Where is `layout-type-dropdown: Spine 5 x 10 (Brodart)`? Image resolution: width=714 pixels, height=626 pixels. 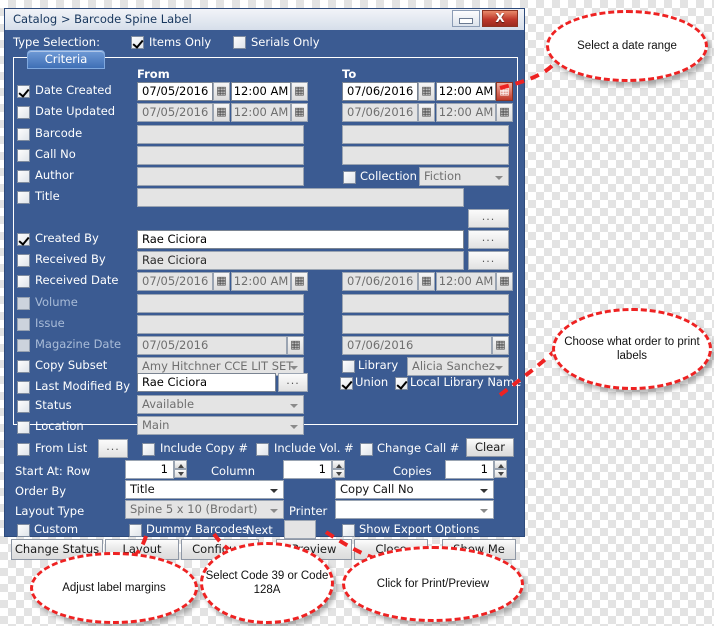
layout-type-dropdown: Spine 5 x 10 (Brodart) is located at coordinates (204, 509).